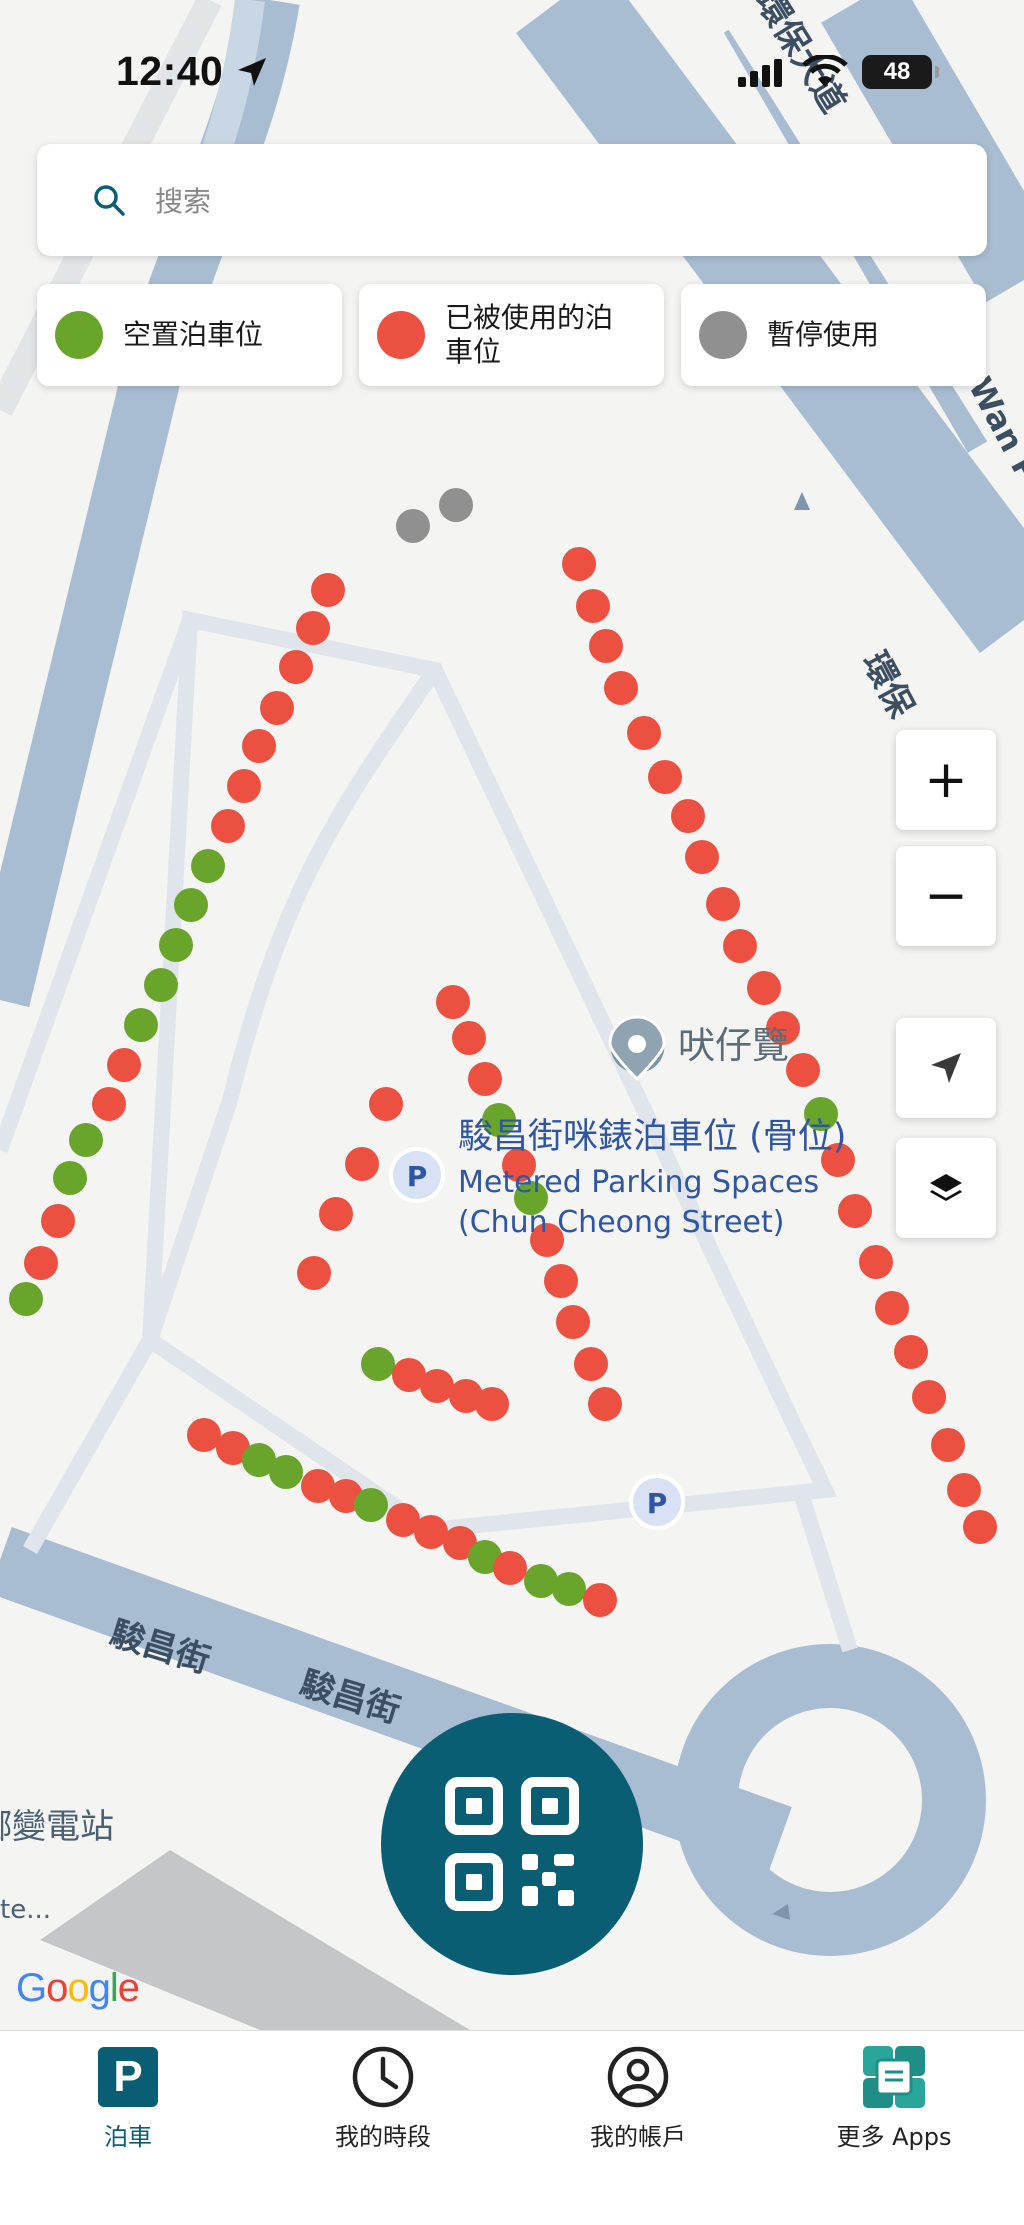 Image resolution: width=1024 pixels, height=2225 pixels. Describe the element at coordinates (638, 1182) in the screenshot. I see `parking-title-en: Metered Parking Spaces` at that location.